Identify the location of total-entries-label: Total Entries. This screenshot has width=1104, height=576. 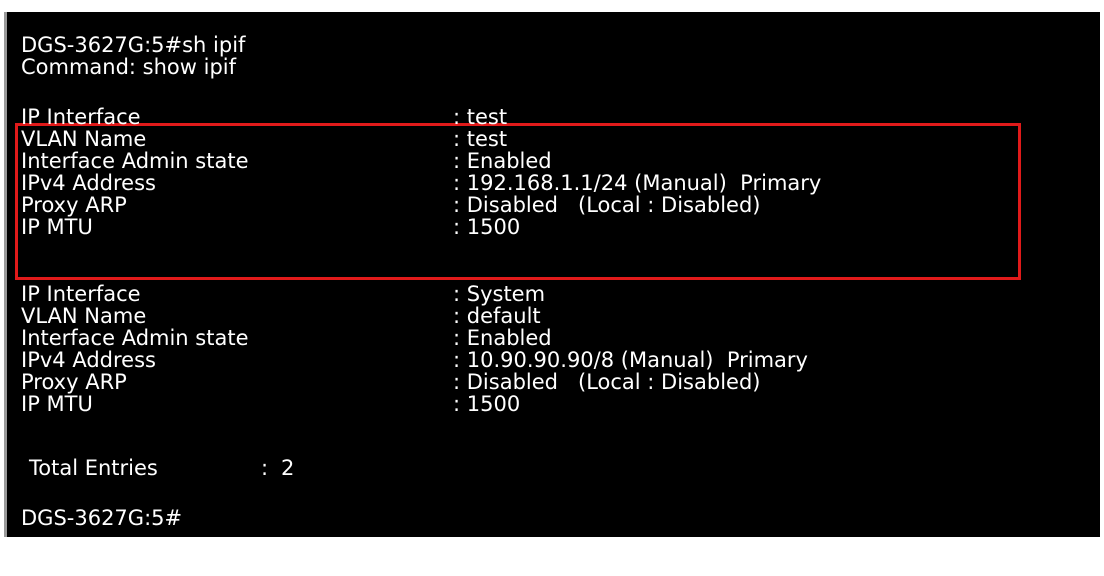
(93, 468).